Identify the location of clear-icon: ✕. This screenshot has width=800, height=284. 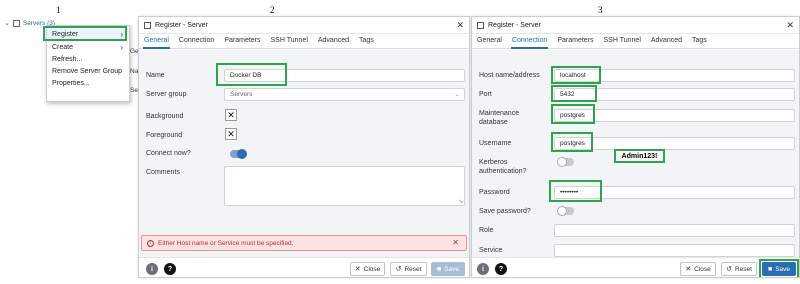
(231, 133).